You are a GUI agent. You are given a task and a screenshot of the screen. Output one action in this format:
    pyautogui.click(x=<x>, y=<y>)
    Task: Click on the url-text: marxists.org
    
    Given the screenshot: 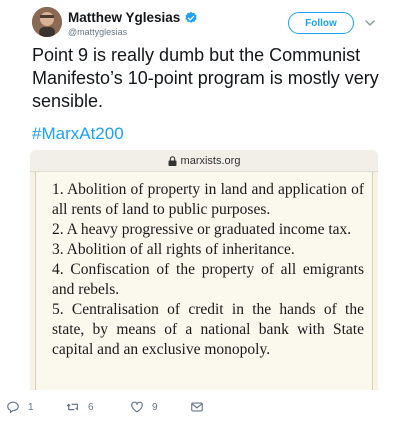 What is the action you would take?
    pyautogui.click(x=210, y=160)
    